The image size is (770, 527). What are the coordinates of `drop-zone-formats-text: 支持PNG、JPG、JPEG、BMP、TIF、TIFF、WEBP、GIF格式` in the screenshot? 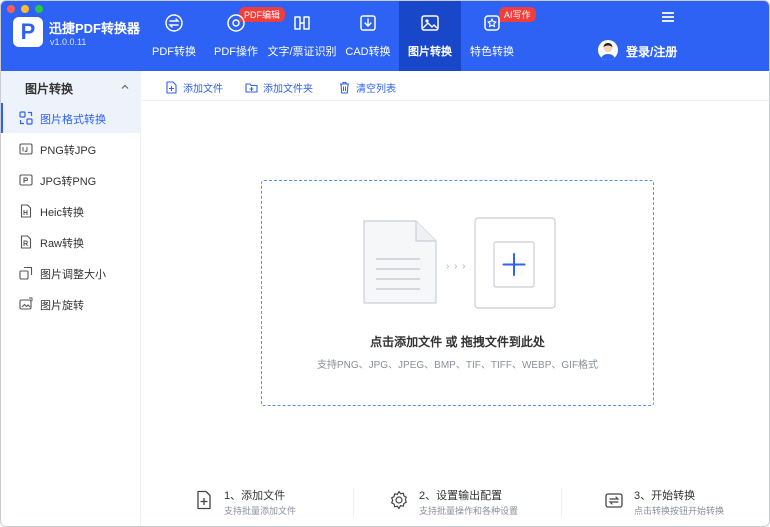 It's located at (457, 365).